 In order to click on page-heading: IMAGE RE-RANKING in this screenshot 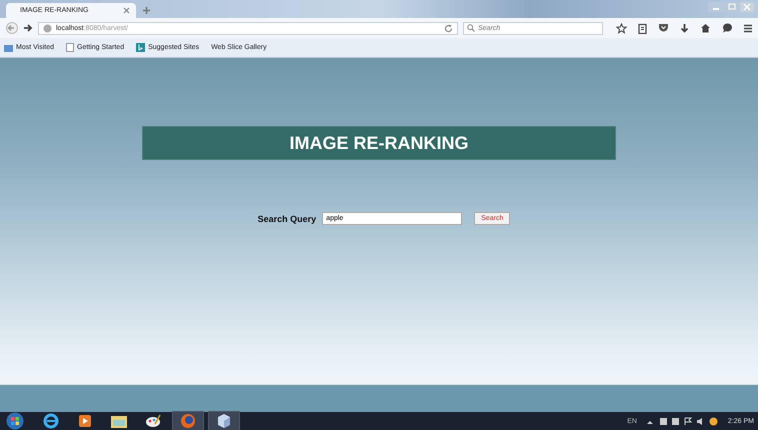, I will do `click(379, 143)`.